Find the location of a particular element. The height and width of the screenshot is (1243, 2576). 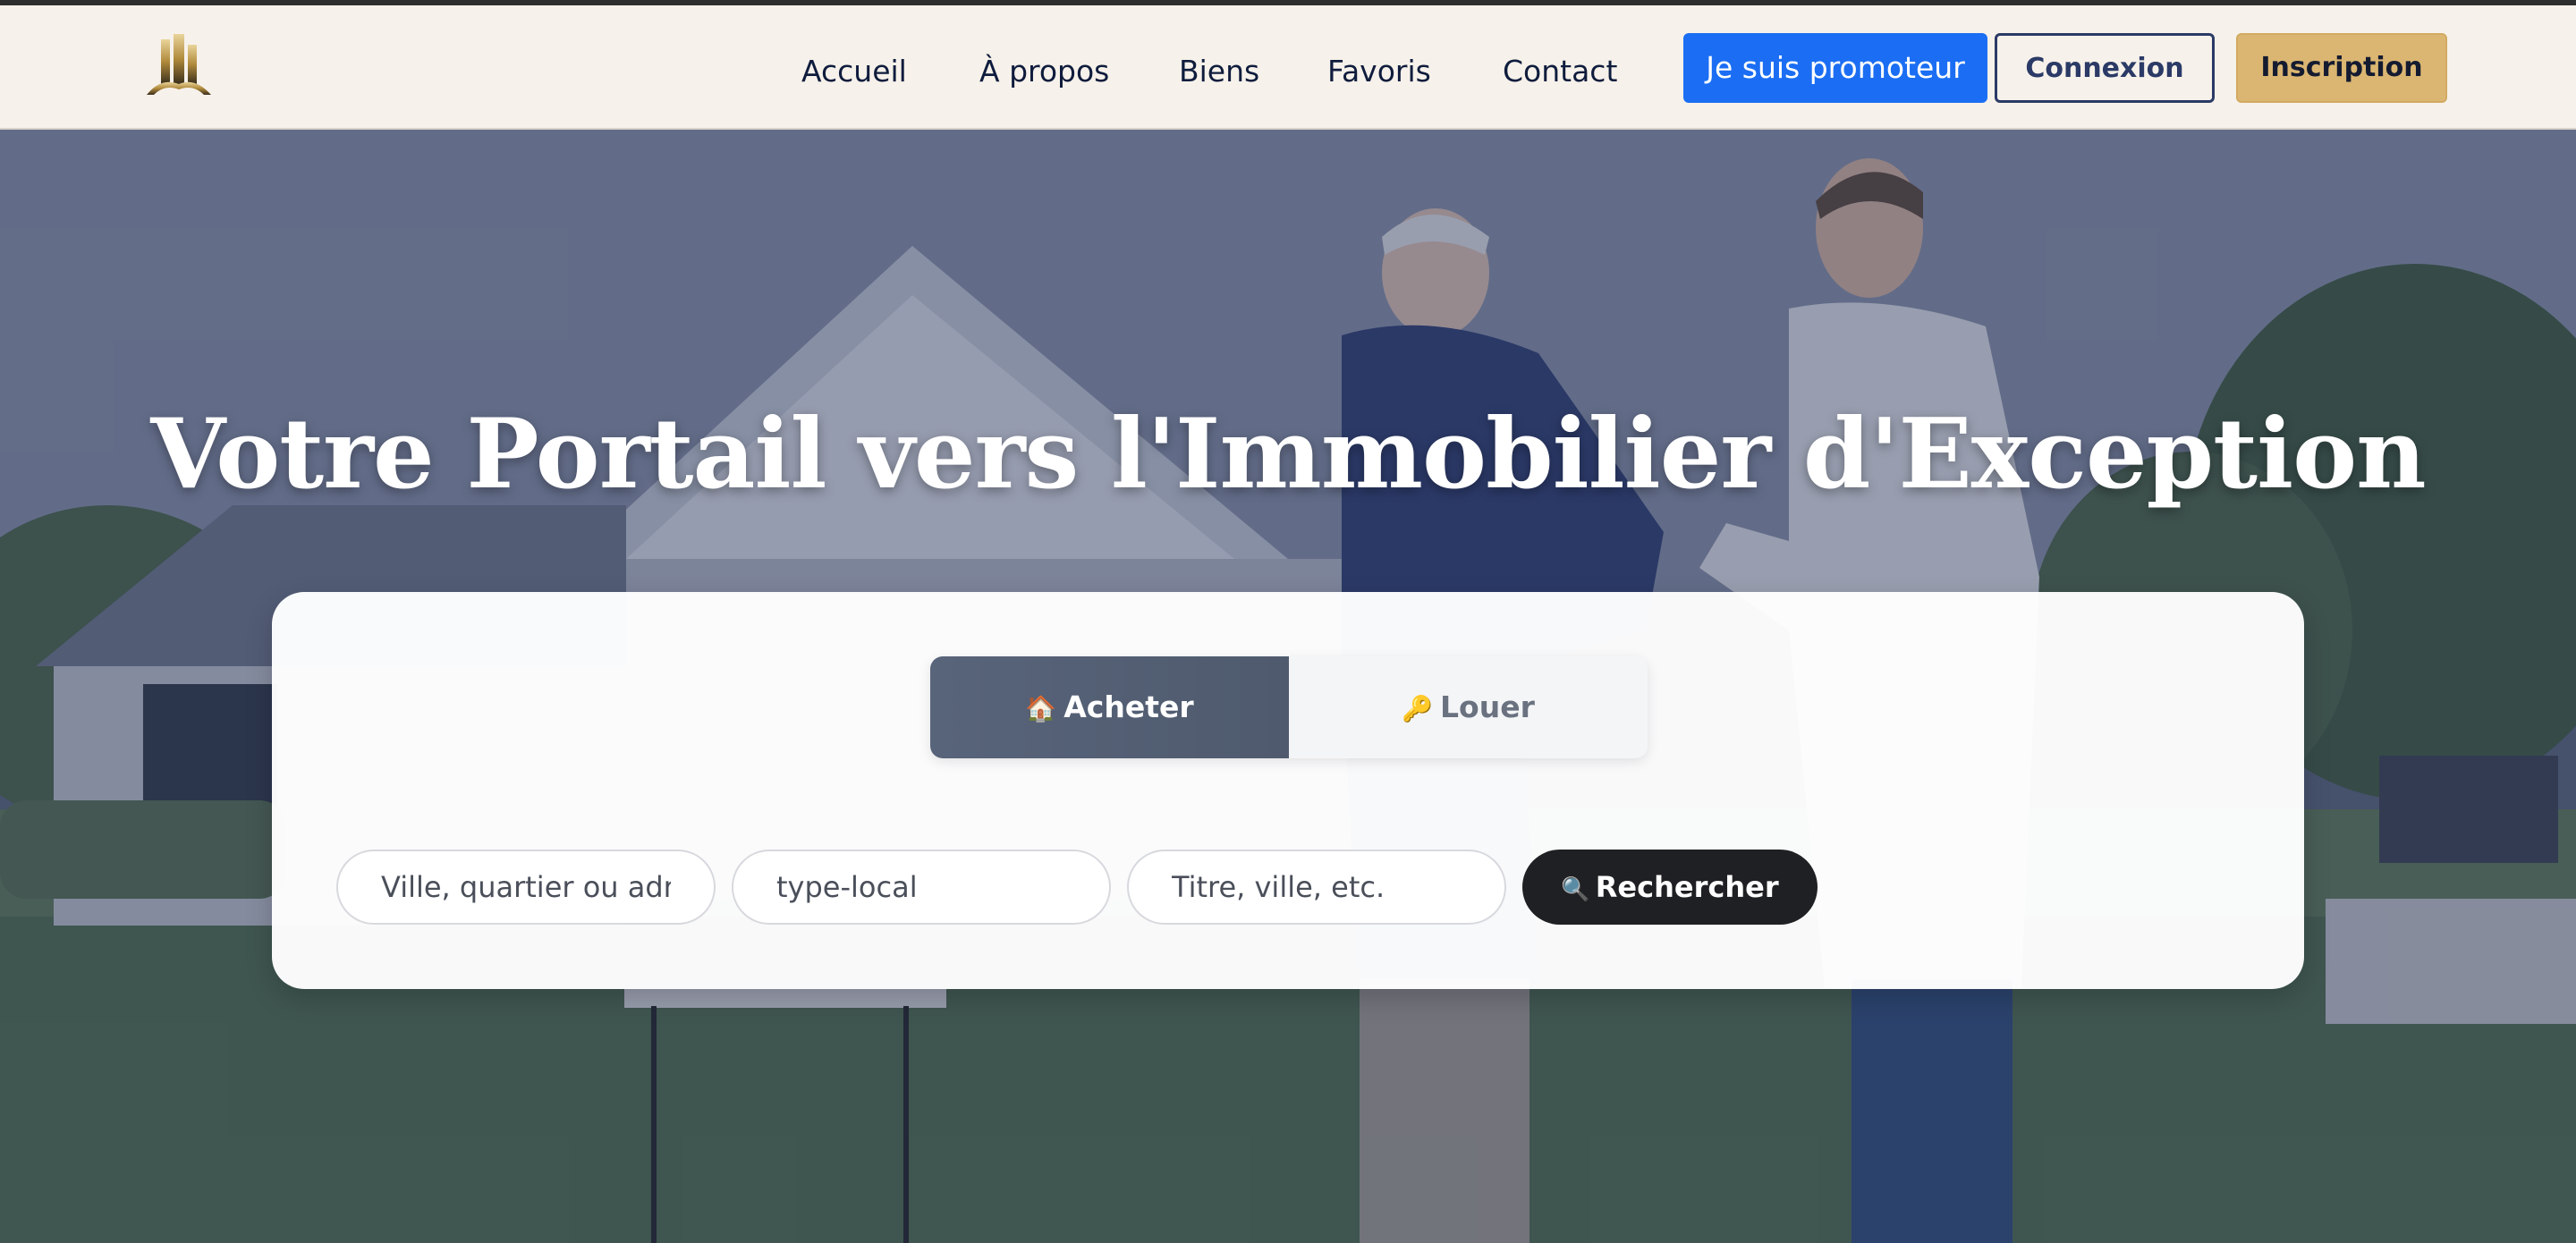

brand-logo is located at coordinates (178, 66).